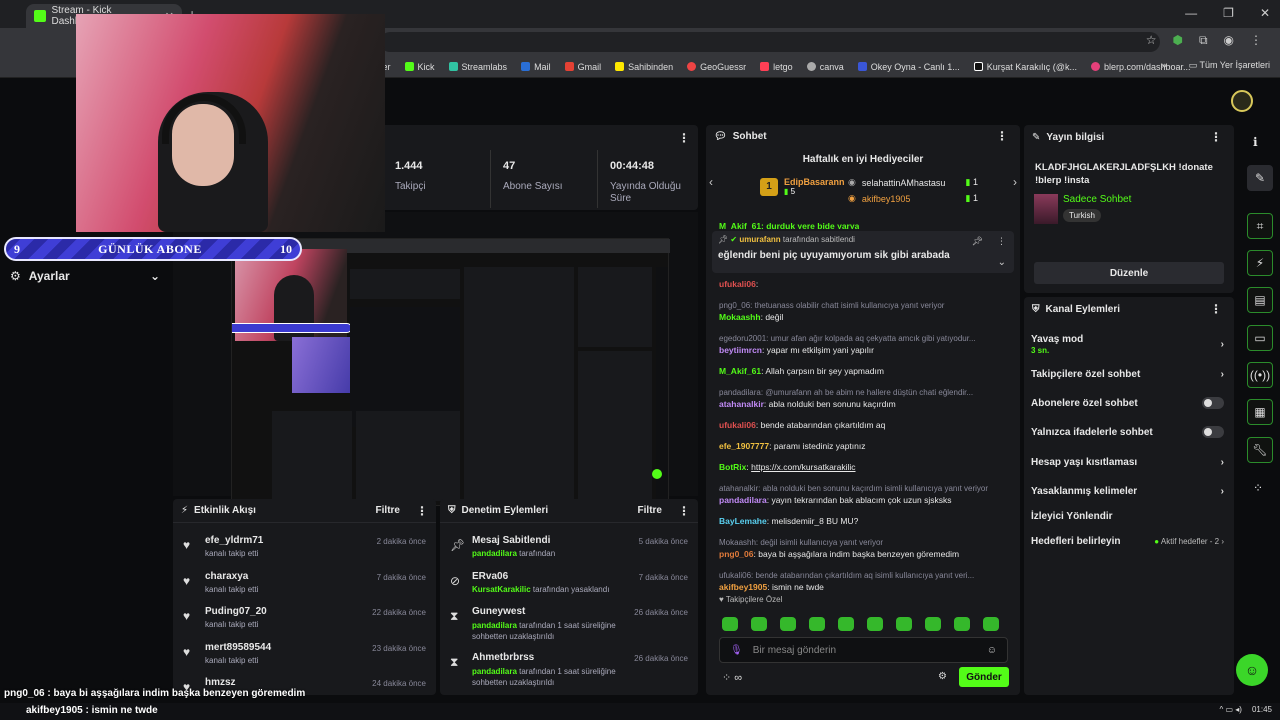 The height and width of the screenshot is (720, 1280). I want to click on unpin-icon: 📌︎, so click(977, 241).